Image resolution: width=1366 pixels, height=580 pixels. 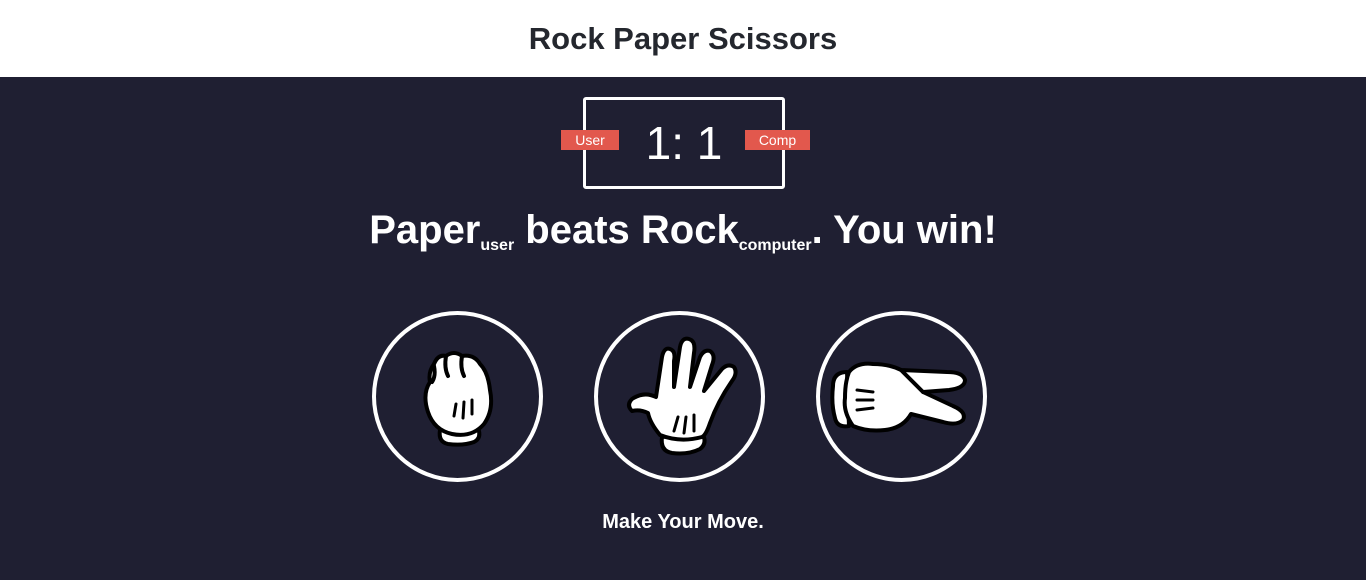 What do you see at coordinates (898, 396) in the screenshot?
I see `scissors-hand-icon` at bounding box center [898, 396].